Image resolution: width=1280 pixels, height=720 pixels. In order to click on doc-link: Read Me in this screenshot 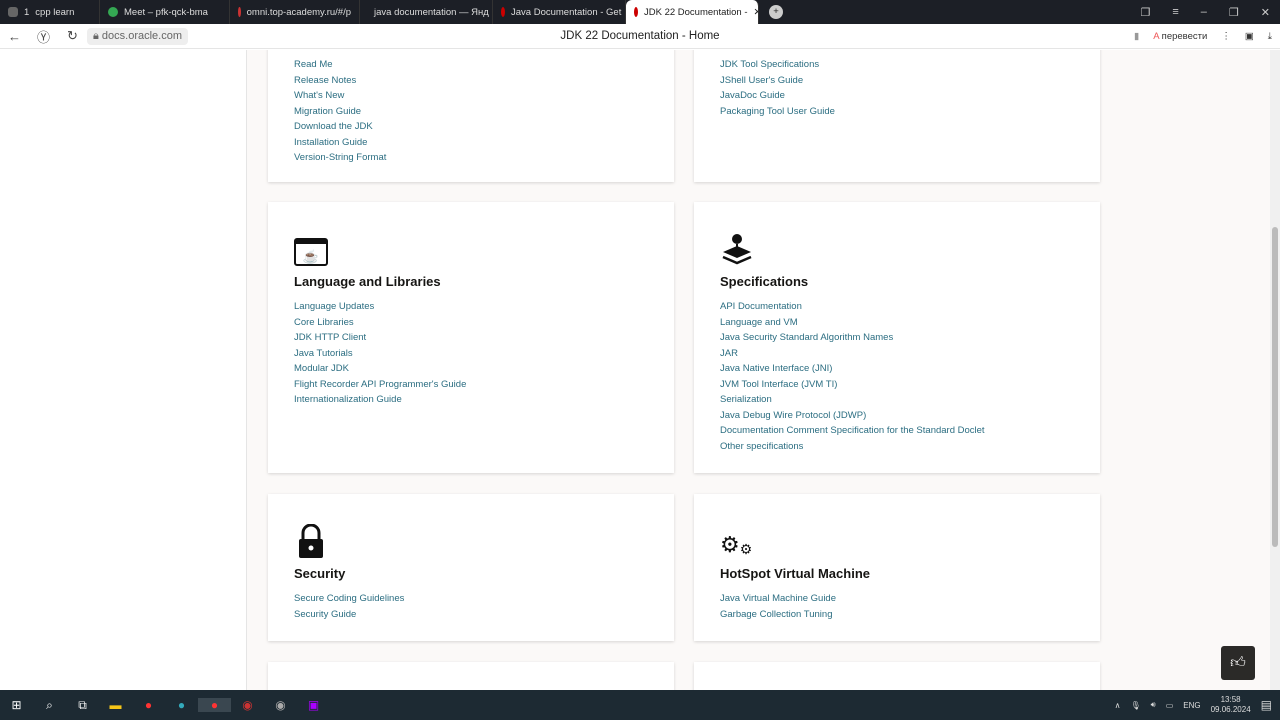, I will do `click(471, 65)`.